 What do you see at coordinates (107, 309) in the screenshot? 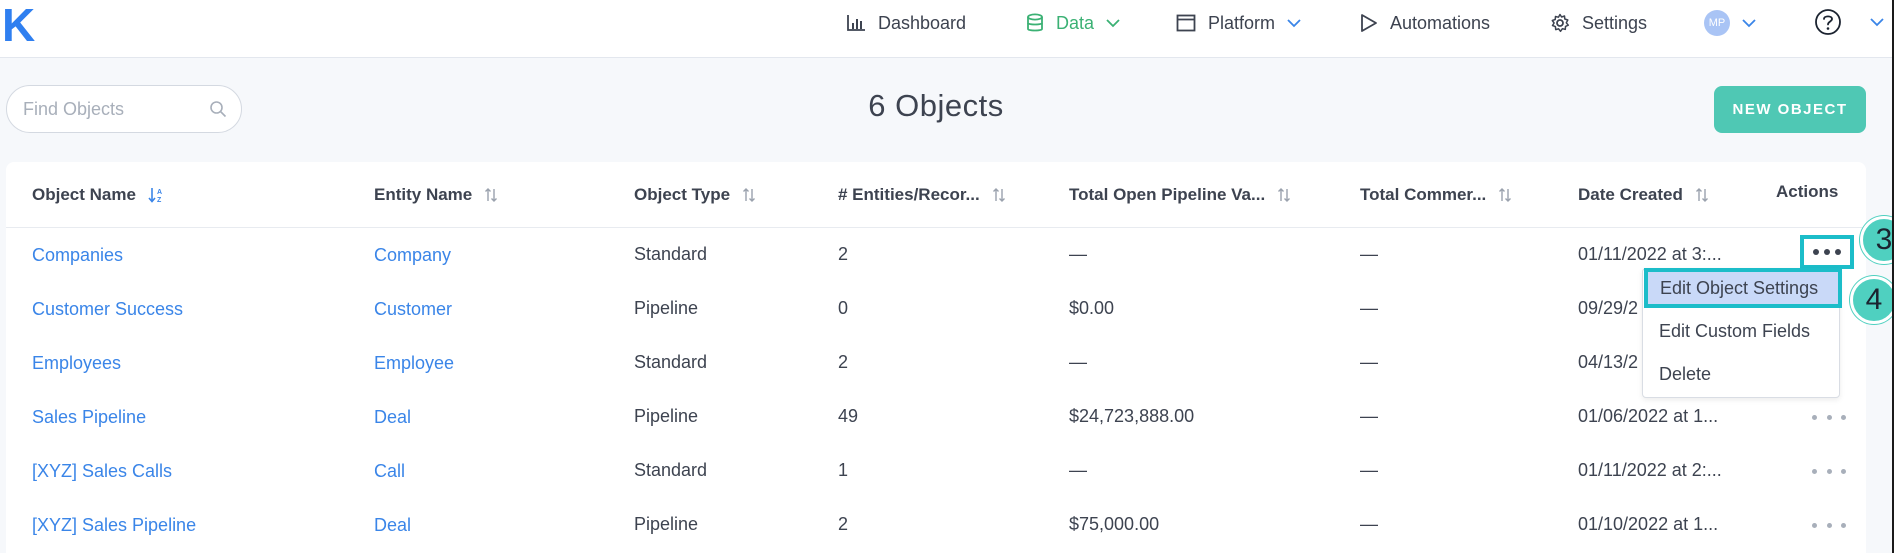
I see `object-name-link: Customer Success` at bounding box center [107, 309].